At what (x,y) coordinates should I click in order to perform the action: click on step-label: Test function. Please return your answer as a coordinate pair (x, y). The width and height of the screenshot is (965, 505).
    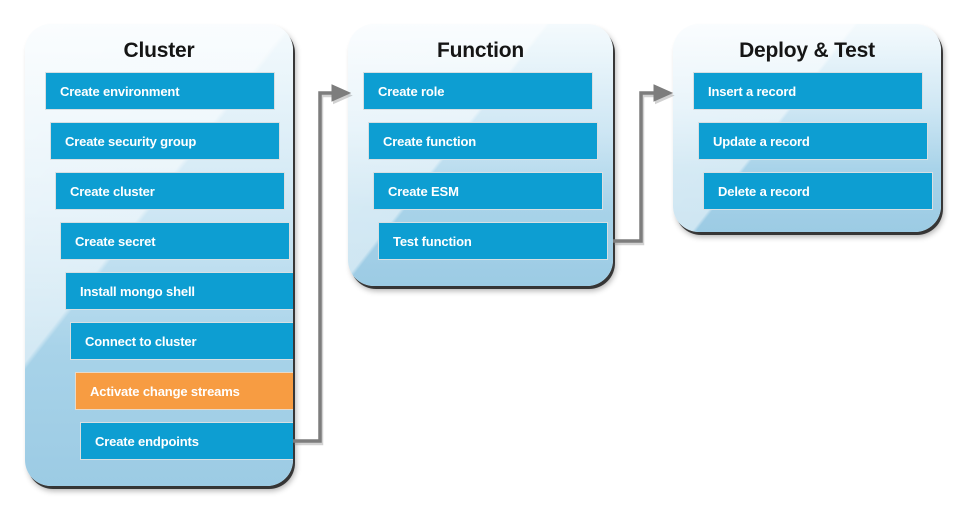
    Looking at the image, I should click on (432, 241).